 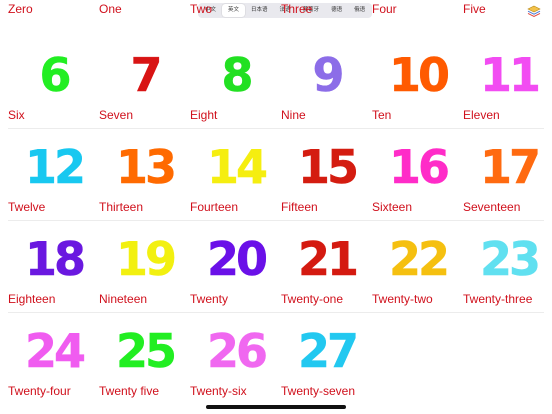 What do you see at coordinates (214, 207) in the screenshot?
I see `number-word: Fourteen` at bounding box center [214, 207].